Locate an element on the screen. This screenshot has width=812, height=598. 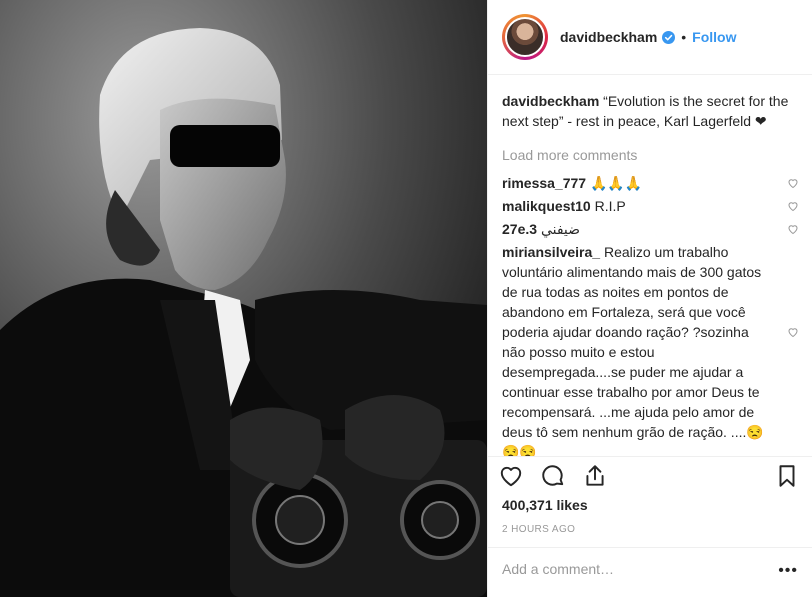
add-comment-row: ••• is located at coordinates (650, 572).